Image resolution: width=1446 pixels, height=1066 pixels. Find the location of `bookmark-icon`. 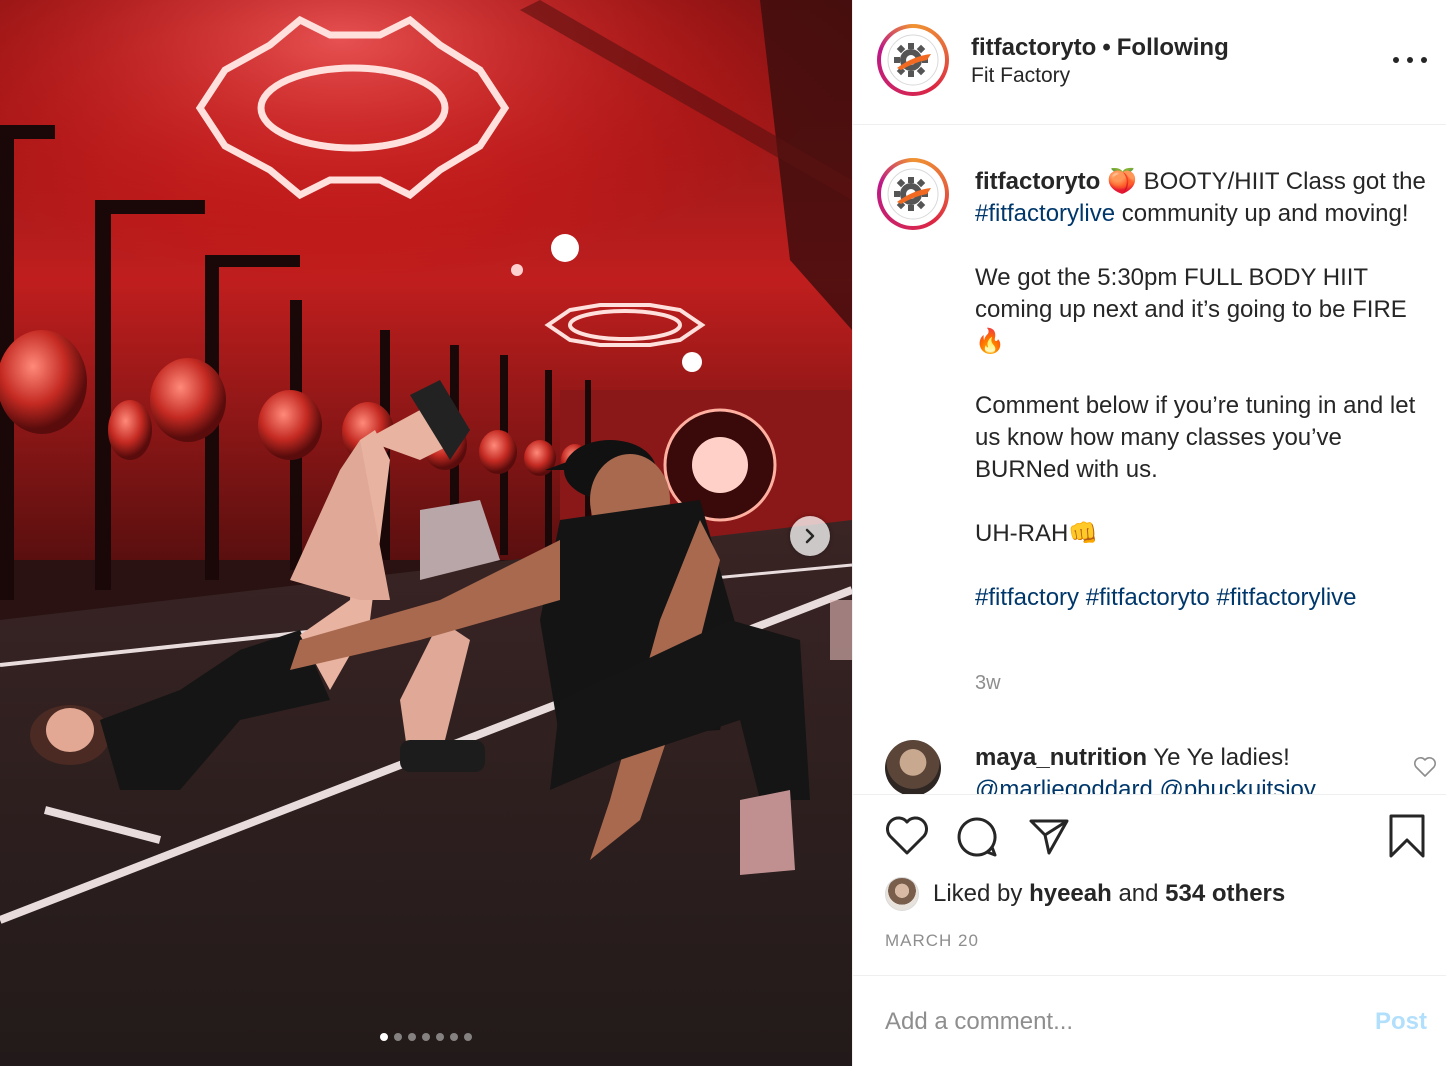

bookmark-icon is located at coordinates (1407, 836).